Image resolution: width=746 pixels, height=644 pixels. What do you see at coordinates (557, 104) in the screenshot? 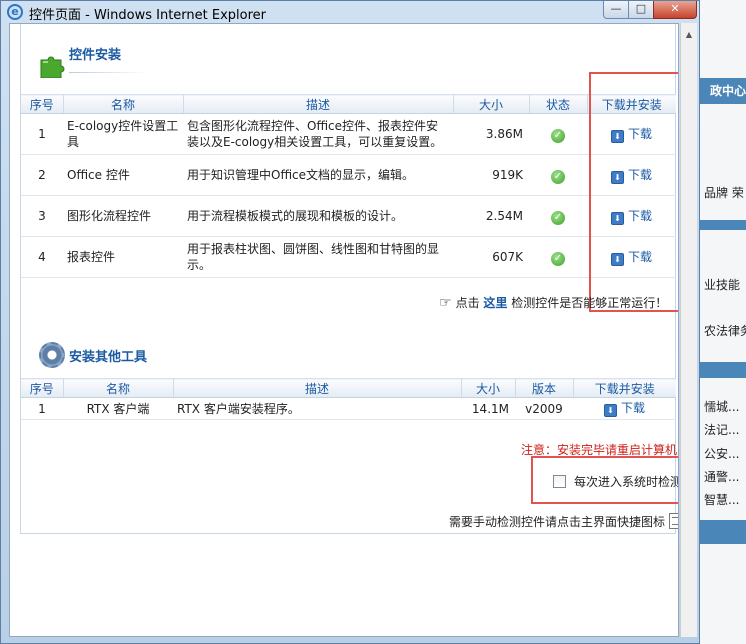
I see `column-header: 状态` at bounding box center [557, 104].